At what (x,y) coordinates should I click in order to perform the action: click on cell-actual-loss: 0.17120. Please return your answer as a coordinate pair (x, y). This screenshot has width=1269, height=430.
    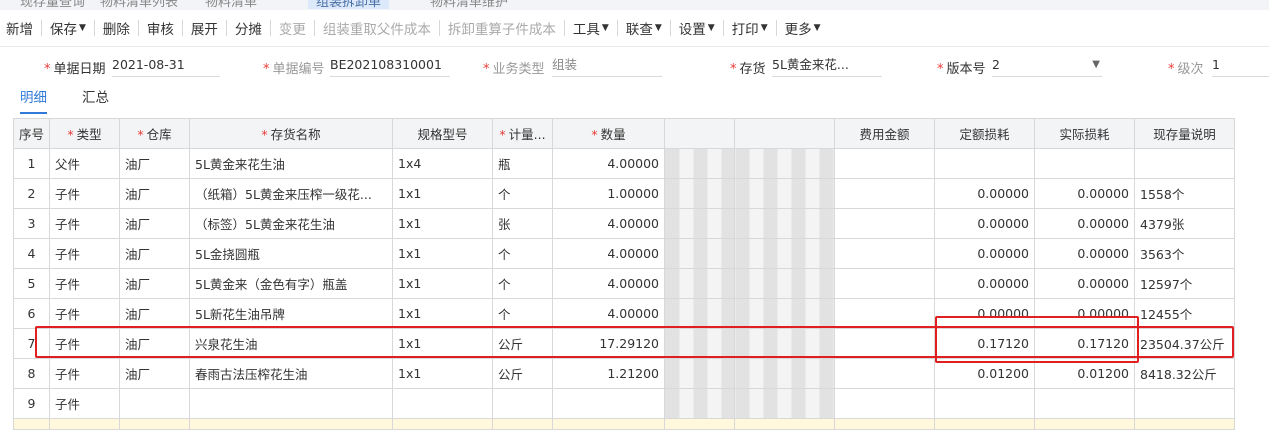
    Looking at the image, I should click on (1085, 343).